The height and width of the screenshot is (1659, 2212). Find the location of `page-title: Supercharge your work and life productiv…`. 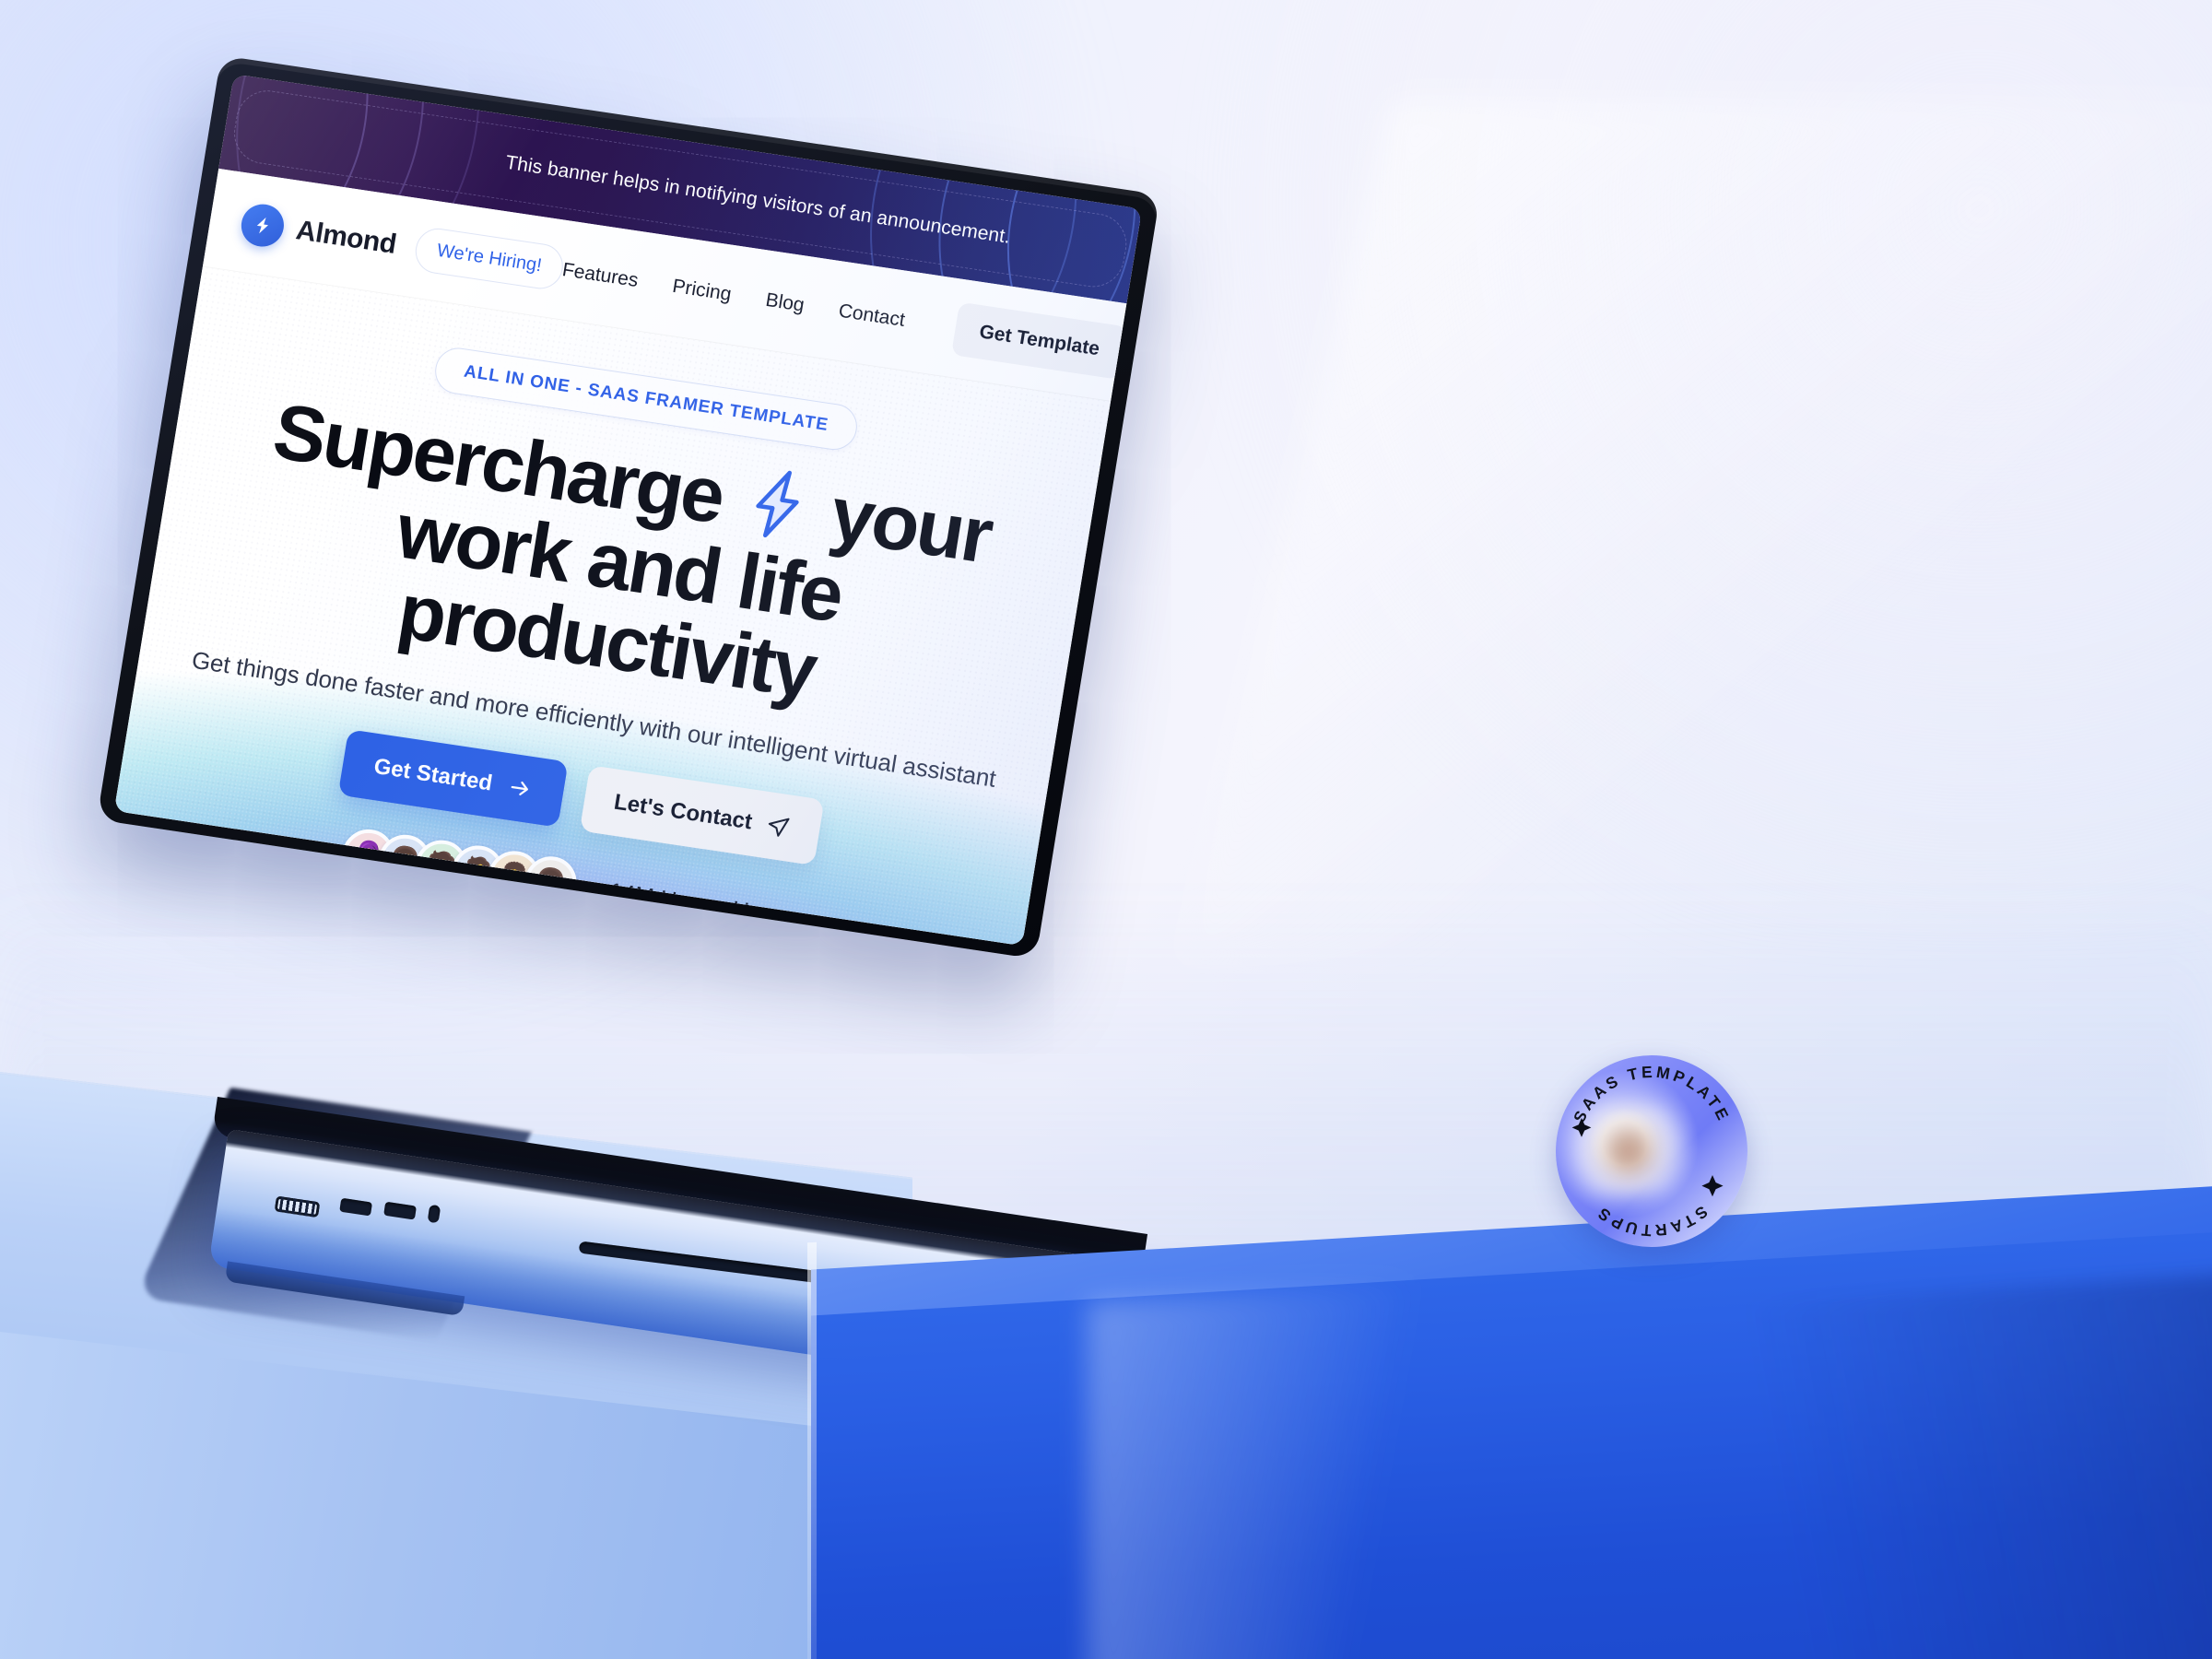

page-title: Supercharge your work and life productiv… is located at coordinates (619, 563).